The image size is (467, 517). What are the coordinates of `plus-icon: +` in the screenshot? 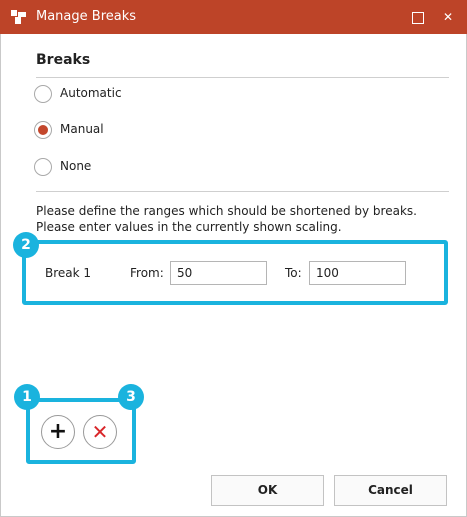 It's located at (58, 431).